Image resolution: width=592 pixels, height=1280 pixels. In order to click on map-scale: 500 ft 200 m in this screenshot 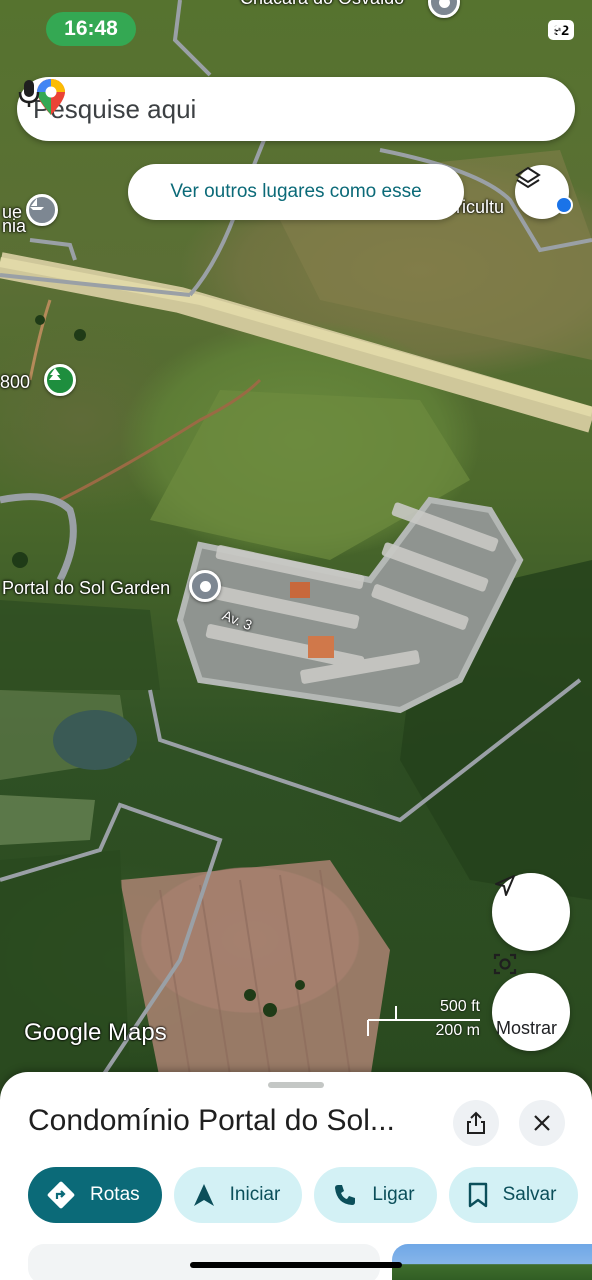, I will do `click(424, 1020)`.